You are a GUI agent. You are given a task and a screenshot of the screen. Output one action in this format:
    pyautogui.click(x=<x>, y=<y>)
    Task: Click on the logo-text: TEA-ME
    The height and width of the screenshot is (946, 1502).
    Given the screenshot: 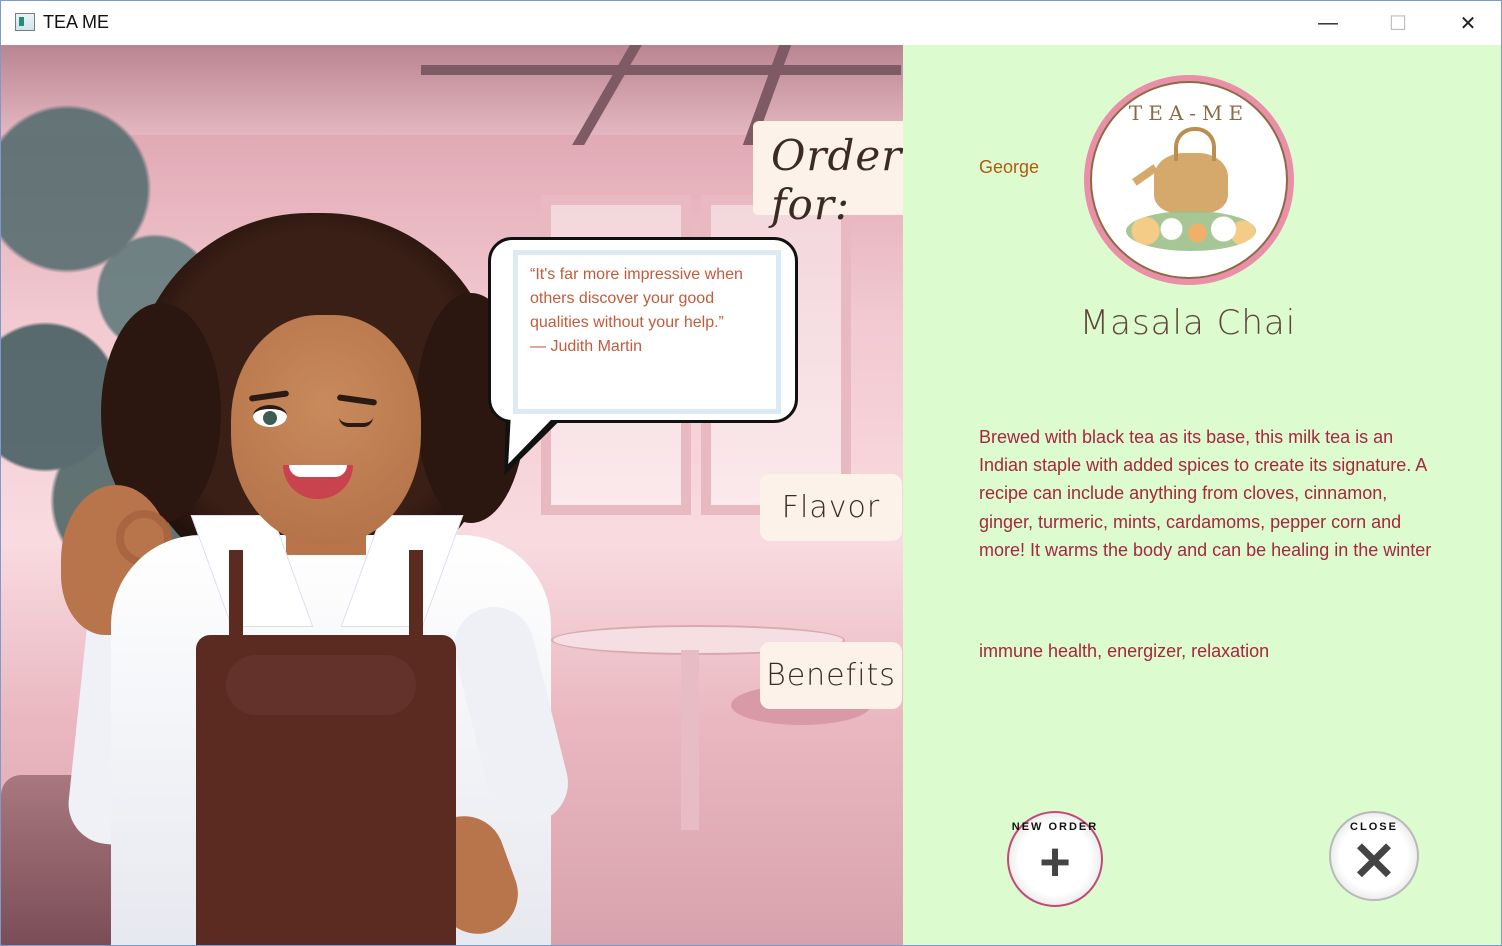 What is the action you would take?
    pyautogui.click(x=1189, y=113)
    